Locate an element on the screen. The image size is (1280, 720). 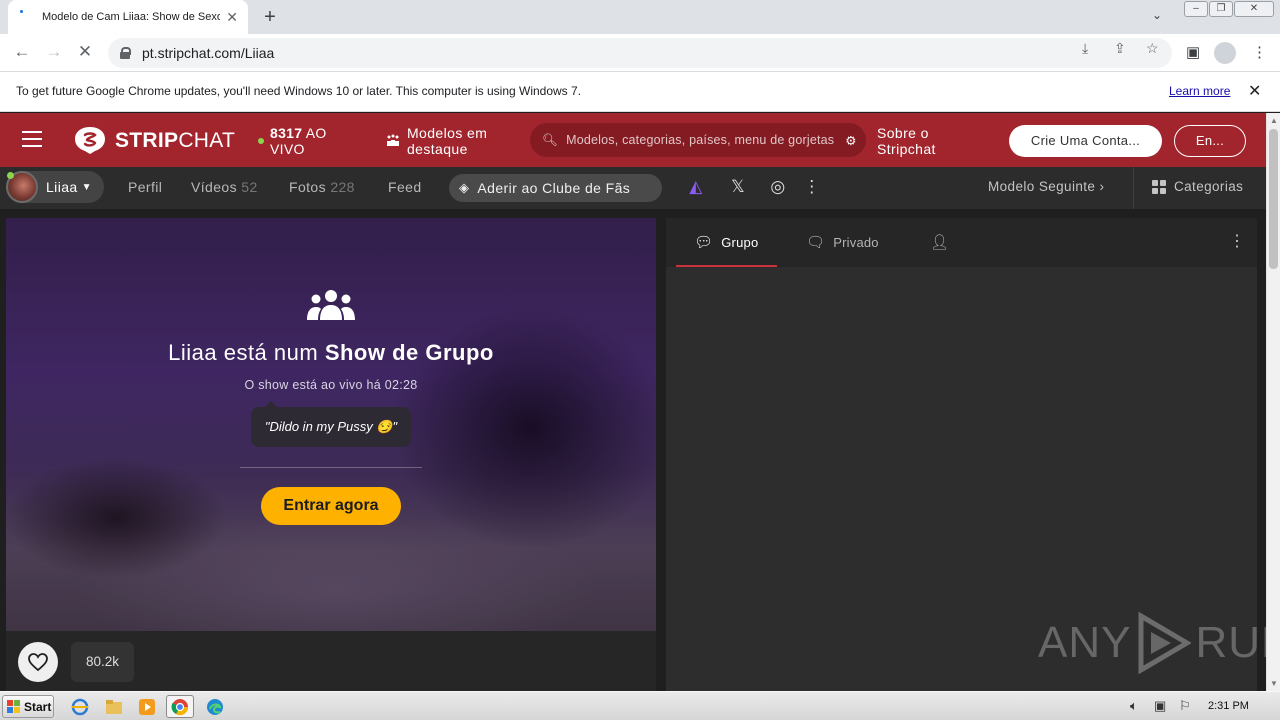
favorite-button is located at coordinates (38, 662).